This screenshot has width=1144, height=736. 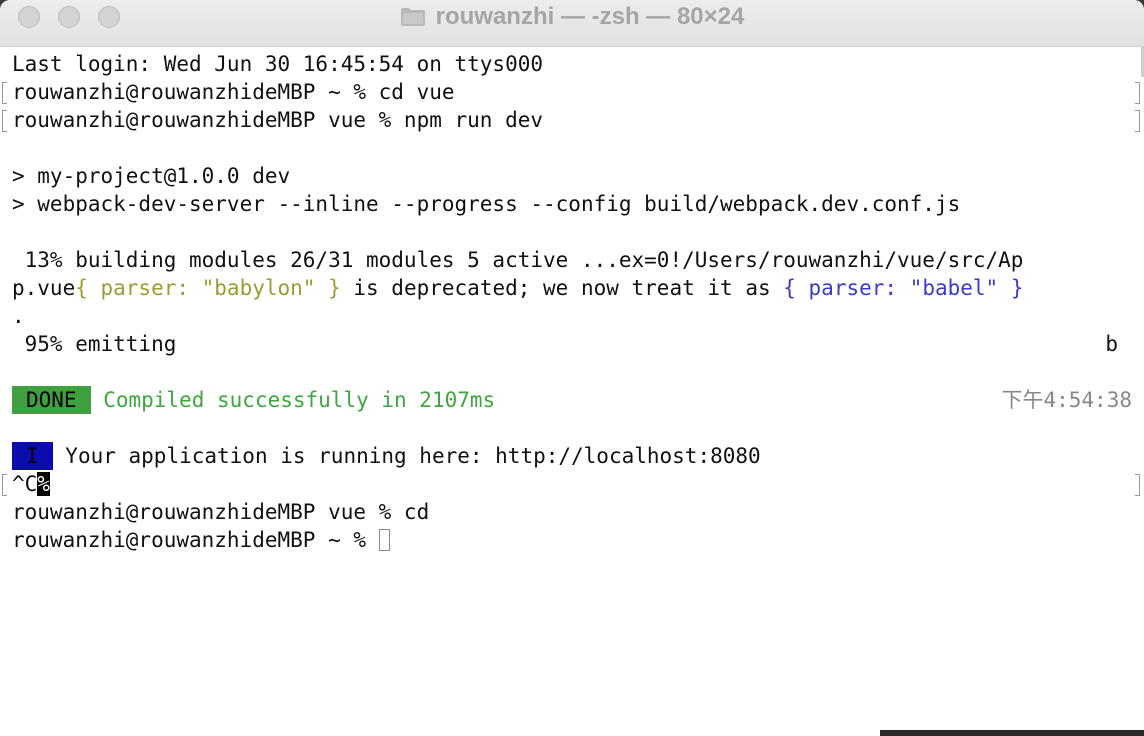 I want to click on folder-icon, so click(x=412, y=17).